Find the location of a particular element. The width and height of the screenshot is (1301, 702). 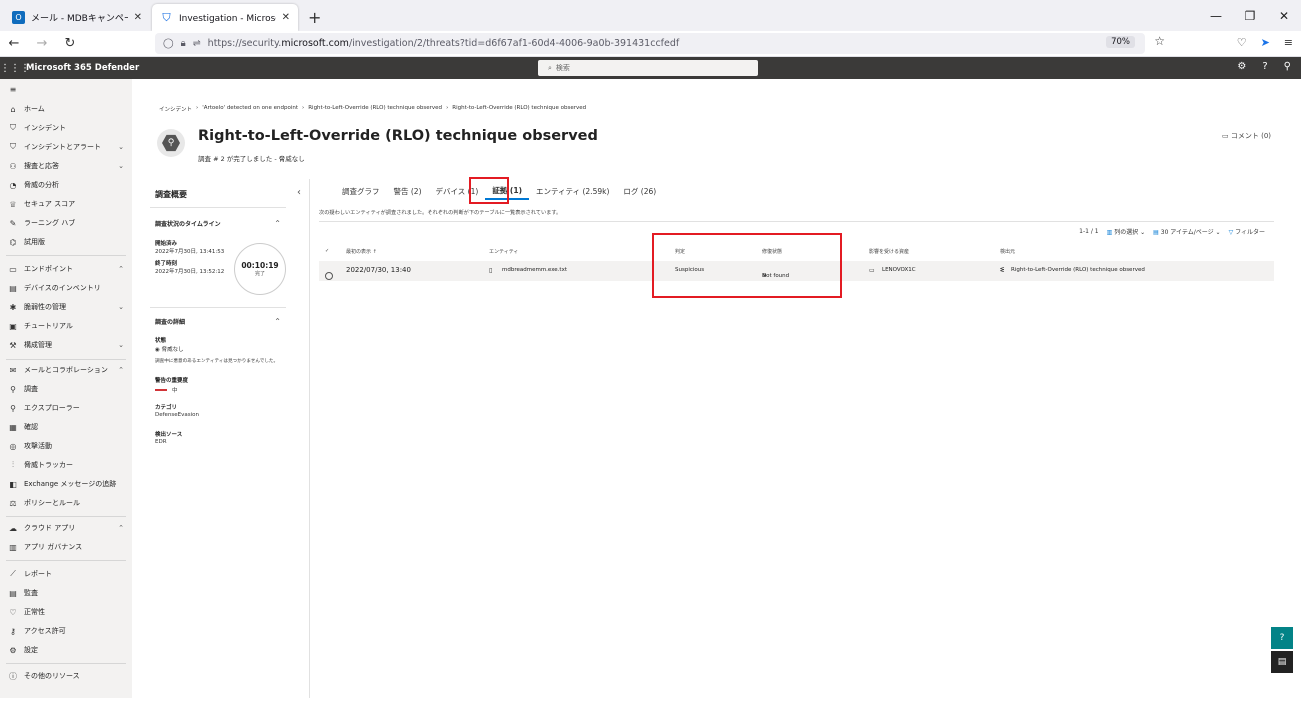

nav-item-explorer: ⚲ エクスプローラー is located at coordinates (66, 408).